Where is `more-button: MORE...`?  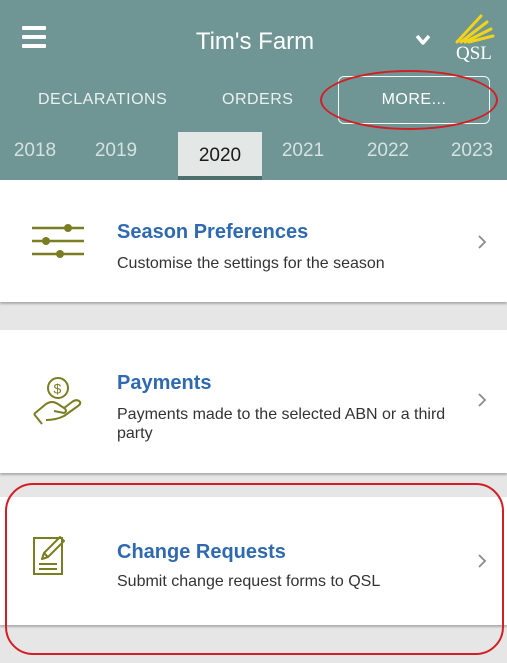 more-button: MORE... is located at coordinates (414, 100).